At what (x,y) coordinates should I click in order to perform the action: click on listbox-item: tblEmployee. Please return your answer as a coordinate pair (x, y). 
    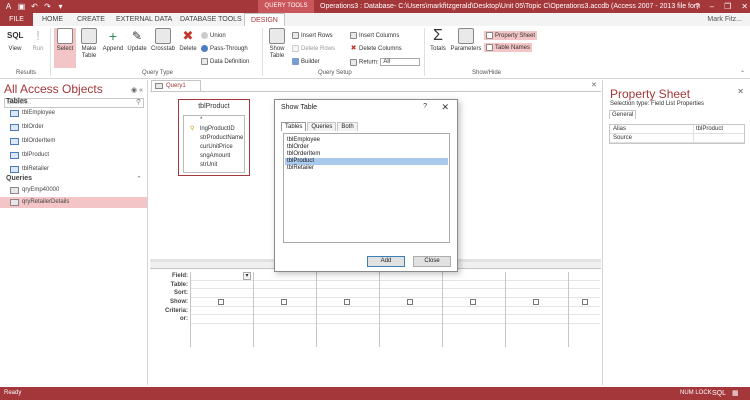
    Looking at the image, I should click on (366, 140).